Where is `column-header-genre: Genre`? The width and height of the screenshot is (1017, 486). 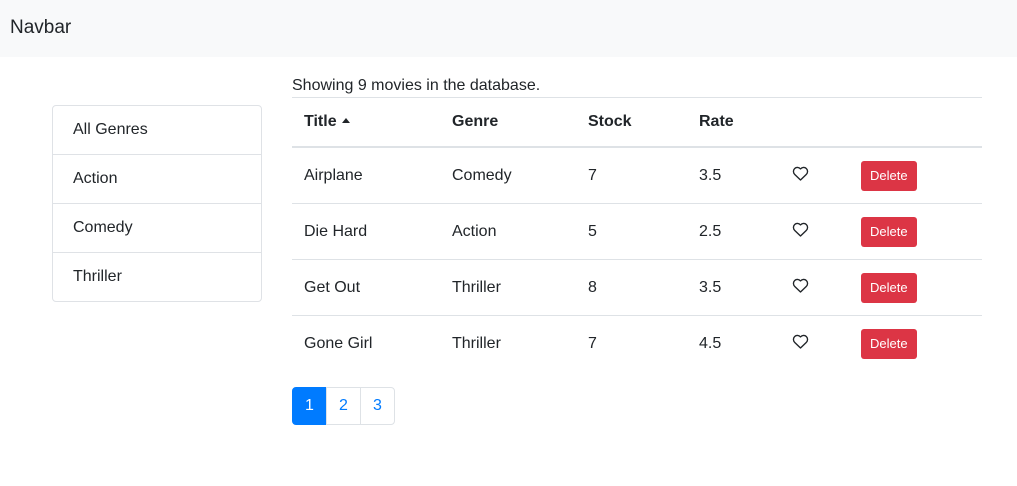
column-header-genre: Genre is located at coordinates (508, 122).